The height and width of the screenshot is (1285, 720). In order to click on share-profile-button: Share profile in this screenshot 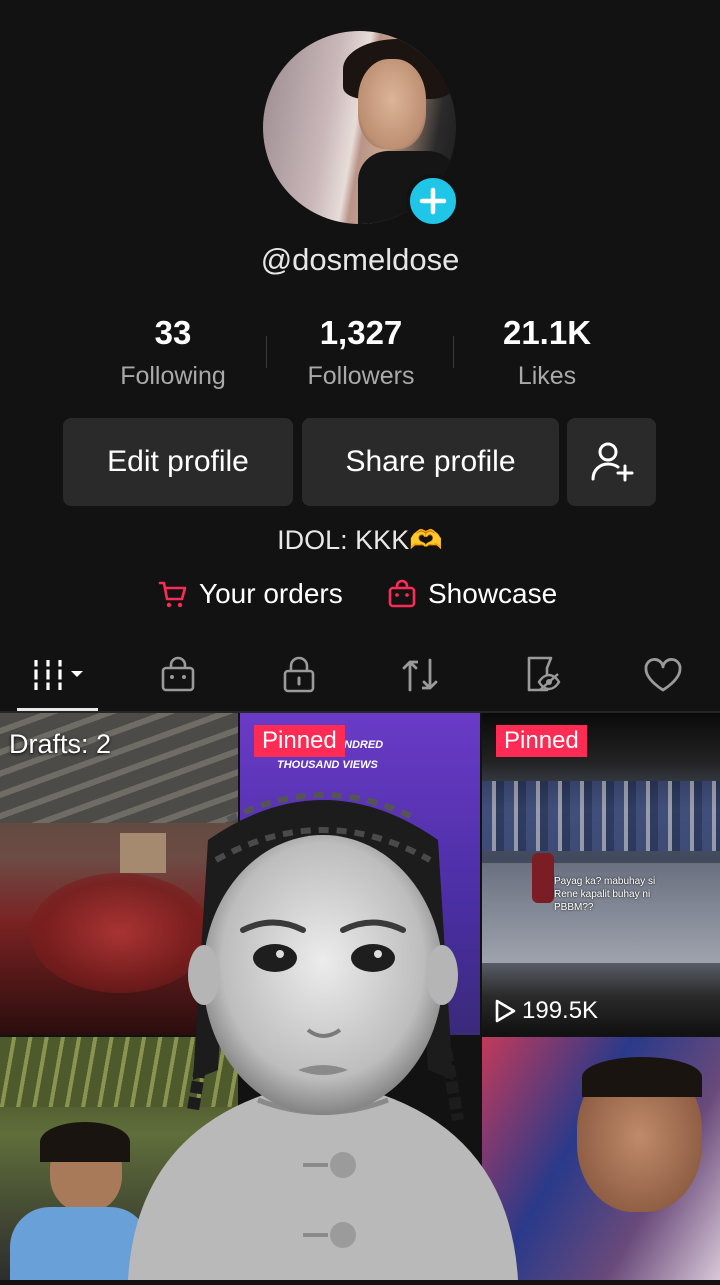, I will do `click(430, 462)`.